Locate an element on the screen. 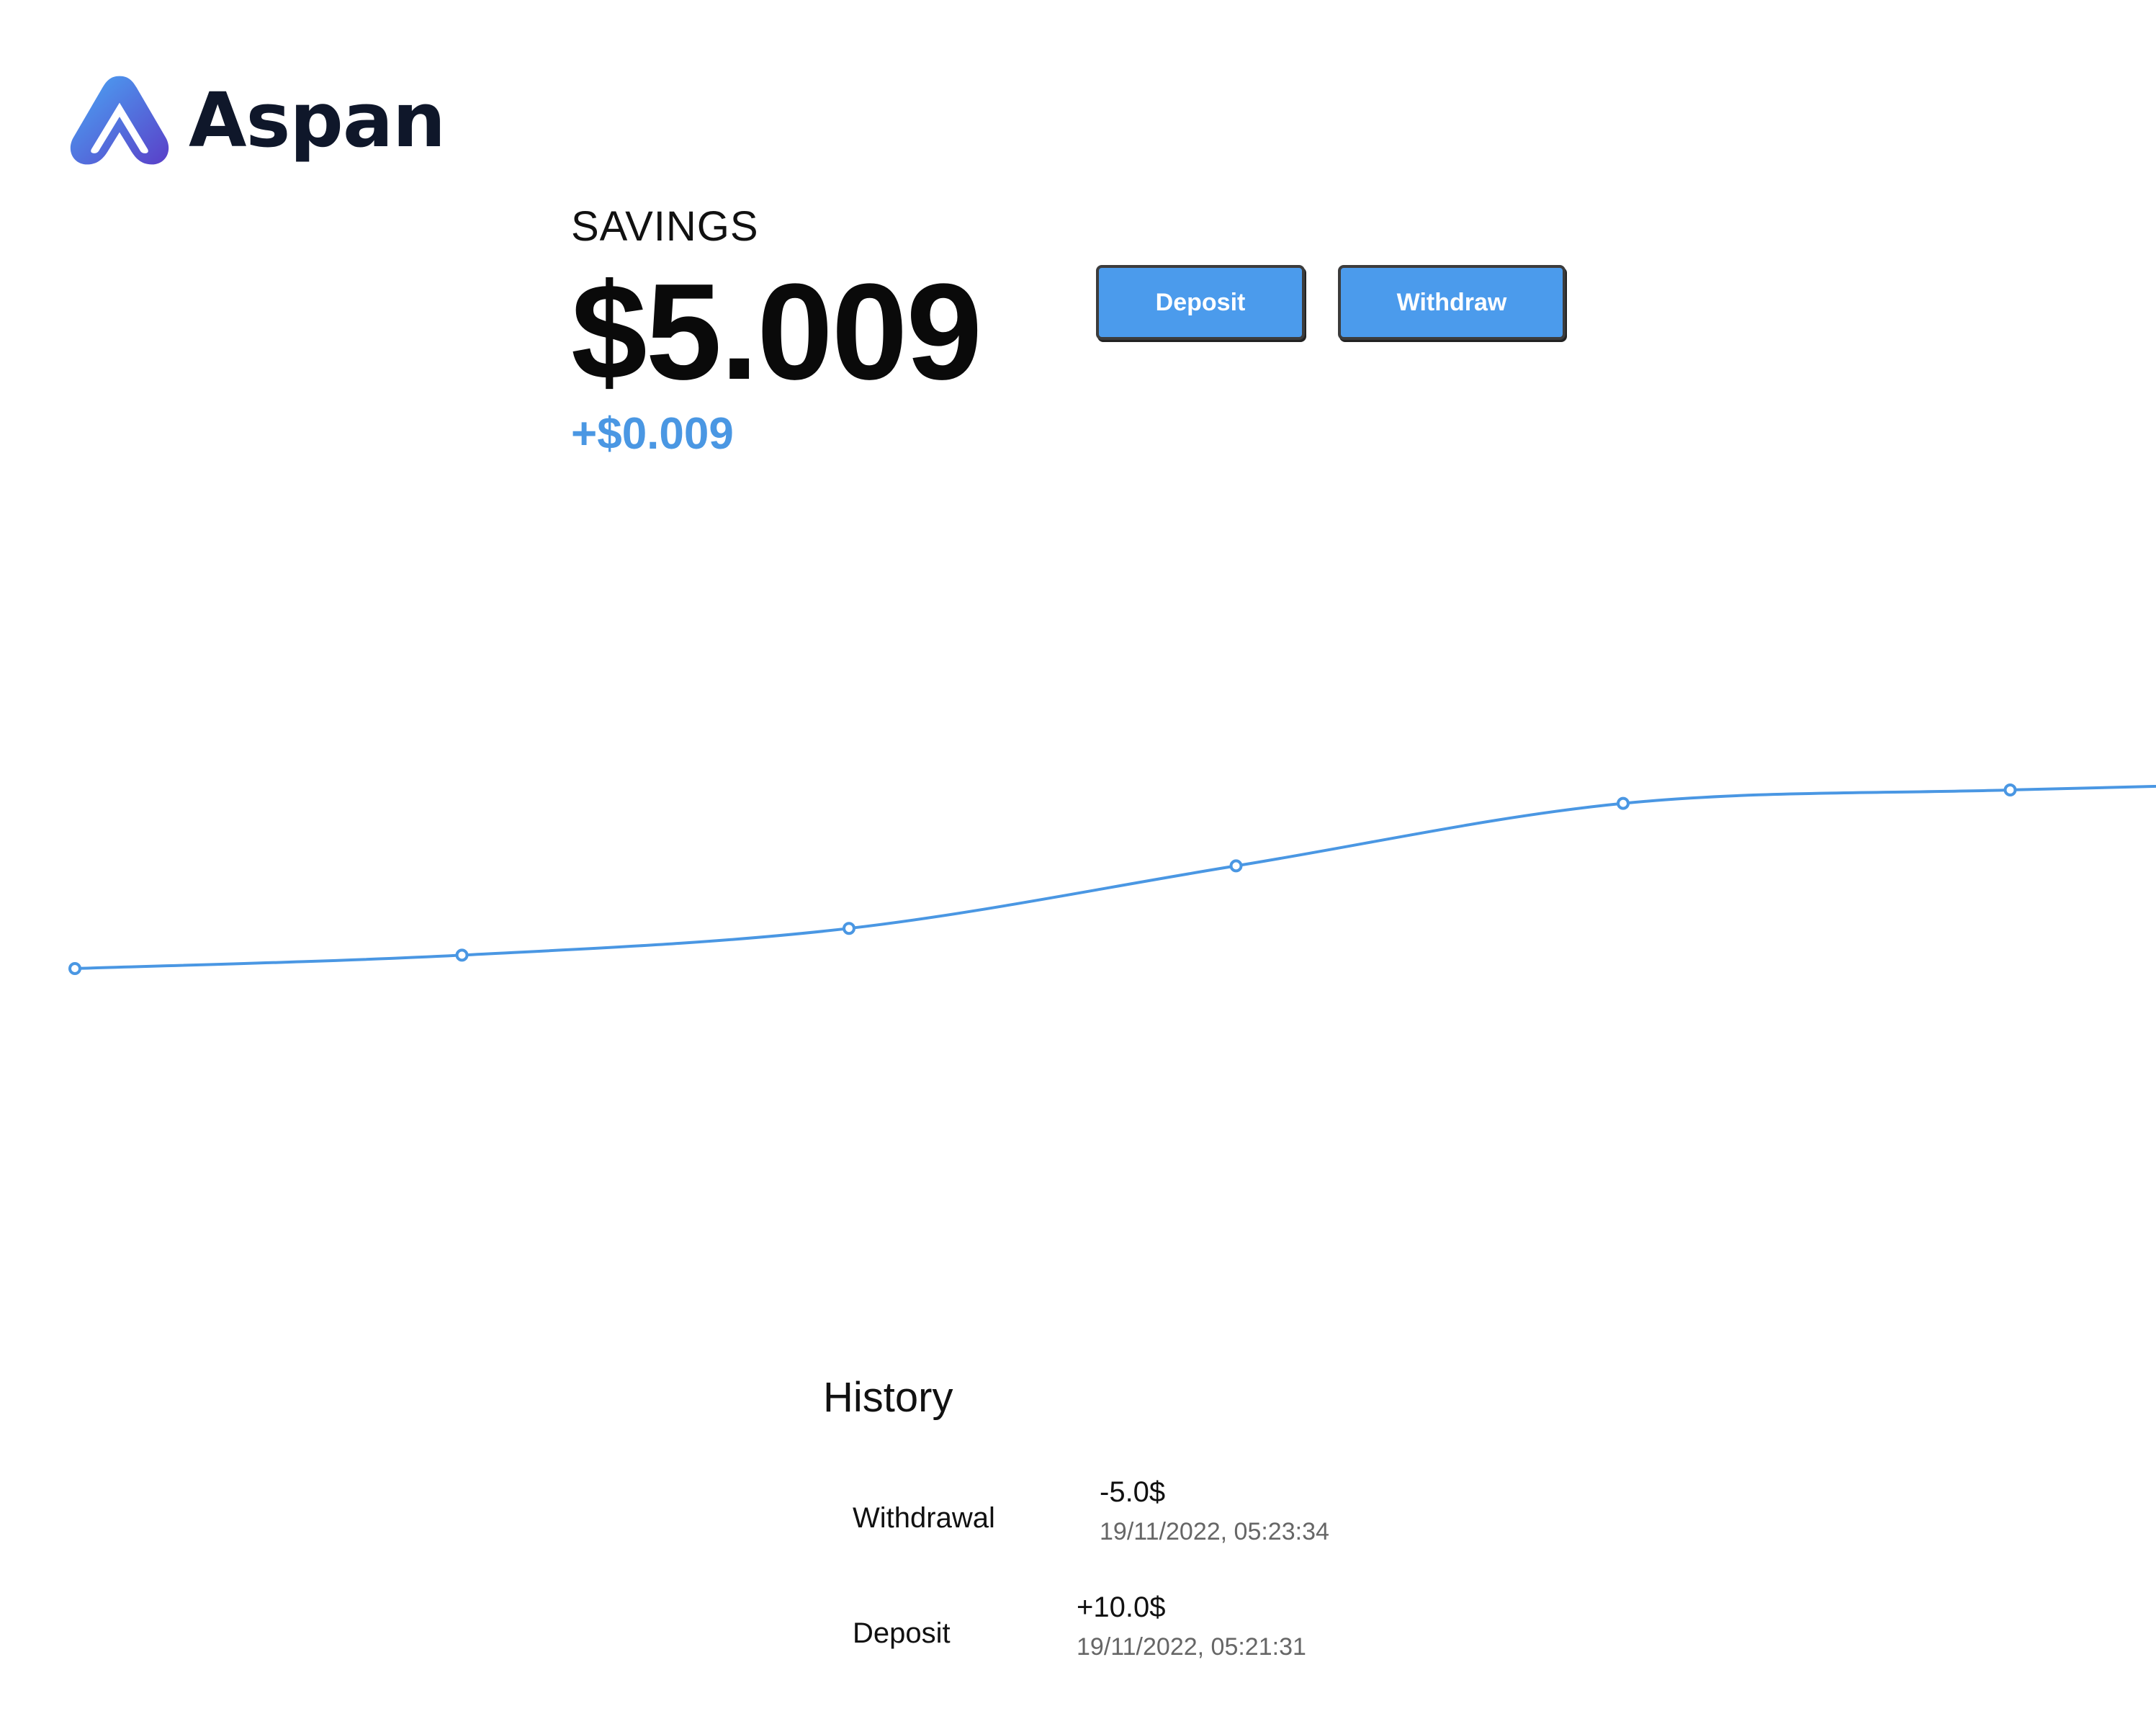  aspan-logo-icon is located at coordinates (119, 121).